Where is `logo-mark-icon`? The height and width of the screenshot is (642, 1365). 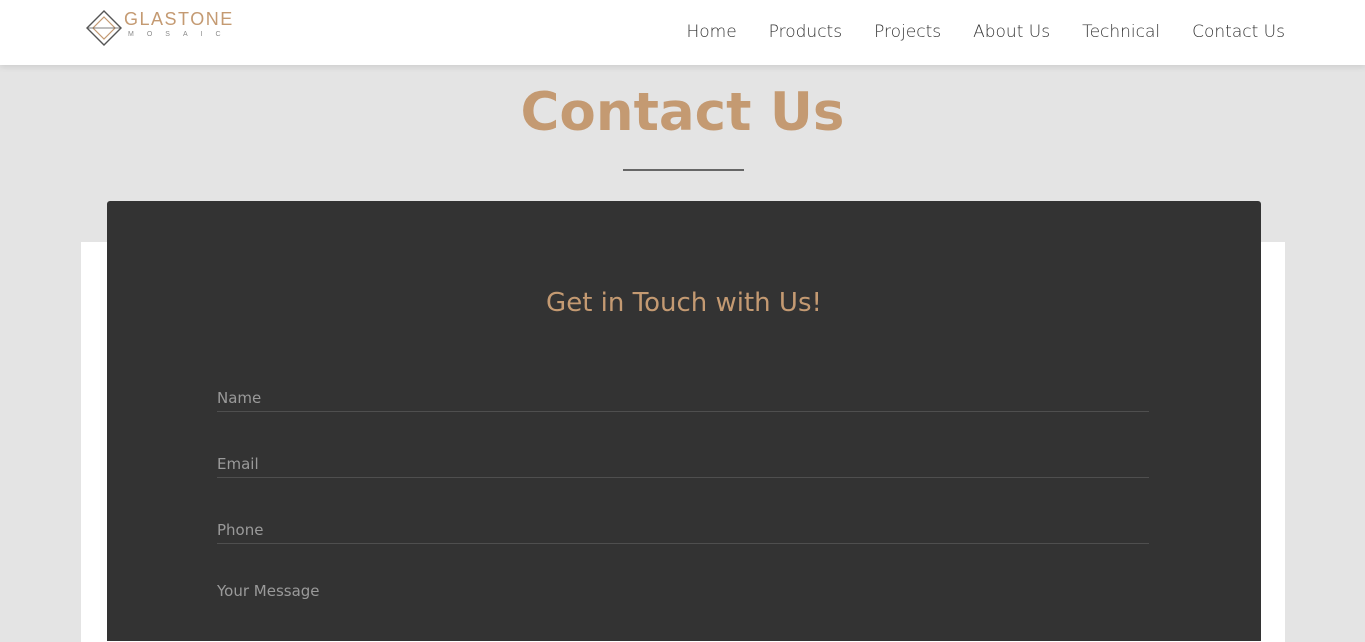
logo-mark-icon is located at coordinates (104, 28).